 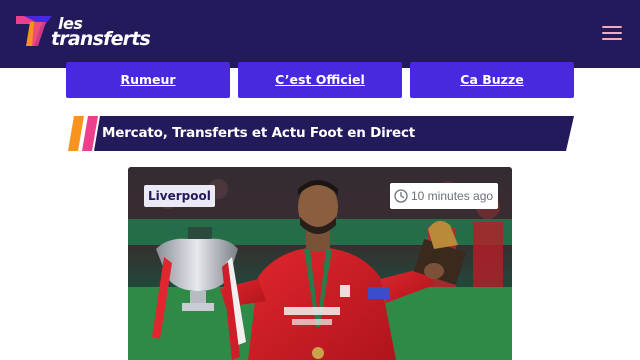 I want to click on clock-icon, so click(x=401, y=196).